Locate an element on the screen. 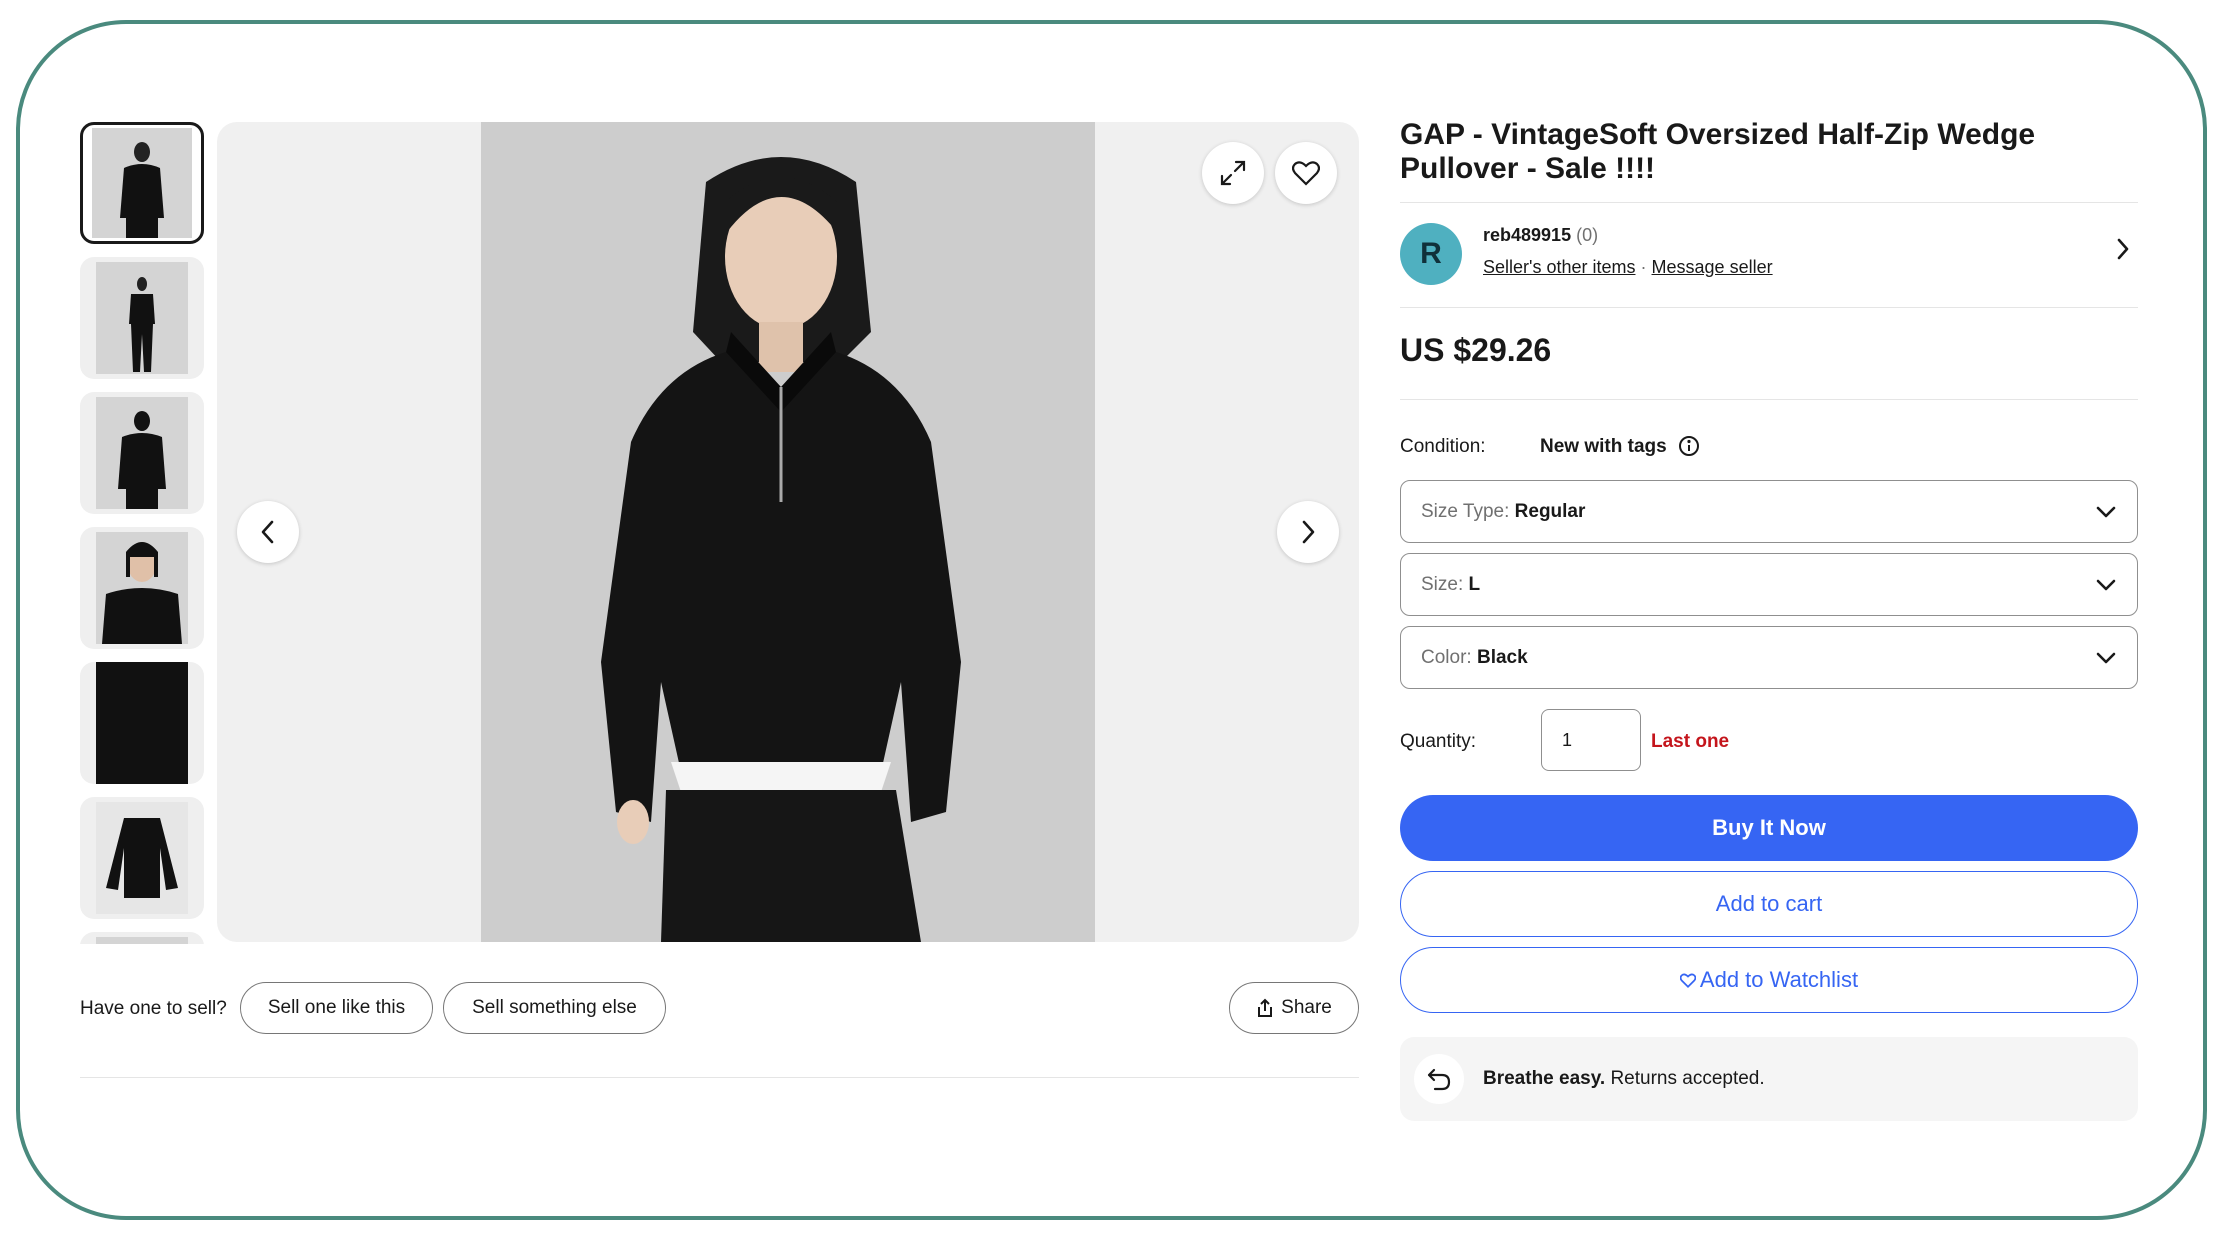 Image resolution: width=2223 pixels, height=1240 pixels. thumbnail-fabric-detail is located at coordinates (142, 723).